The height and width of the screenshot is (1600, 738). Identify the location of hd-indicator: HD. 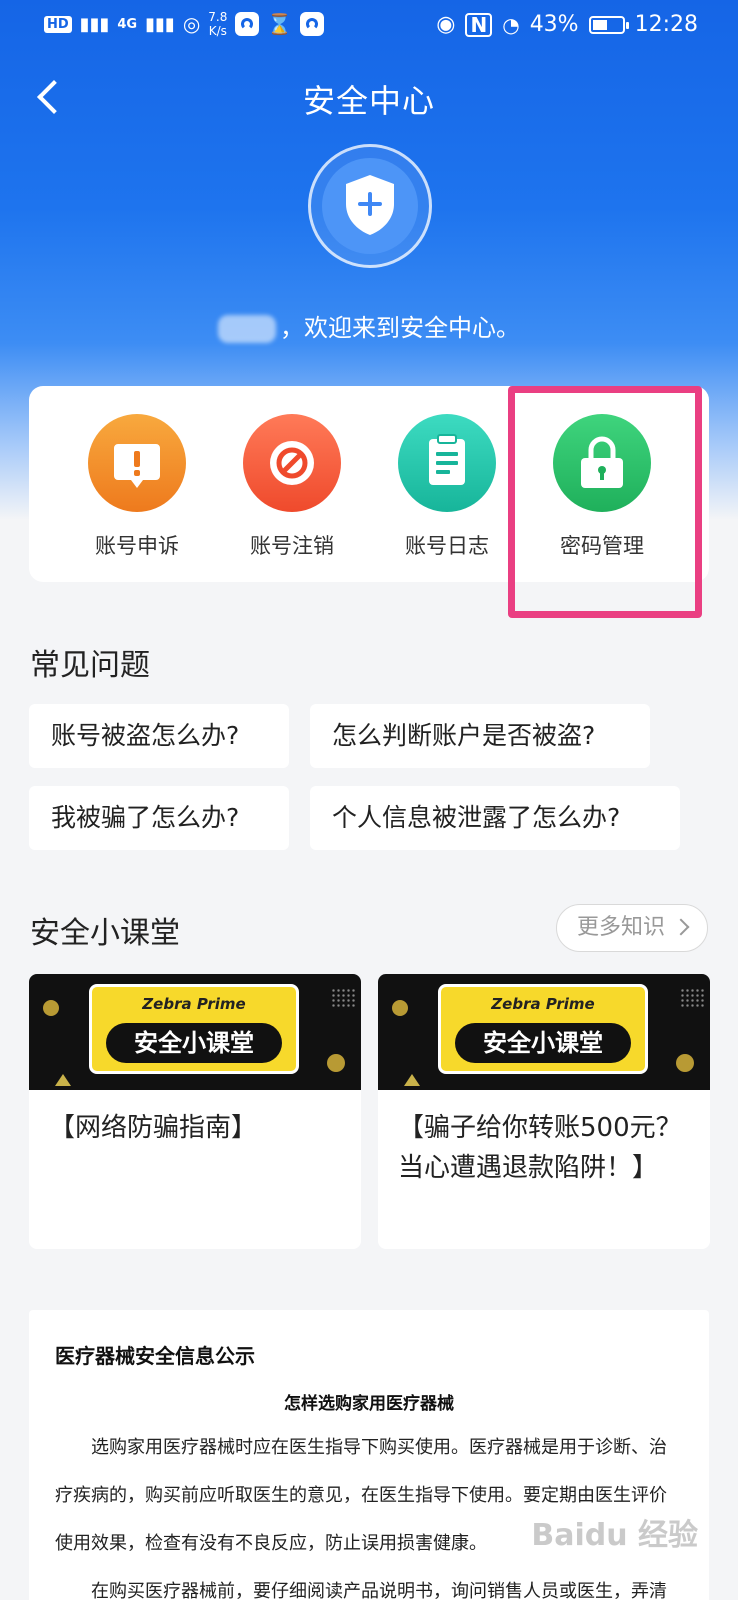
(58, 24).